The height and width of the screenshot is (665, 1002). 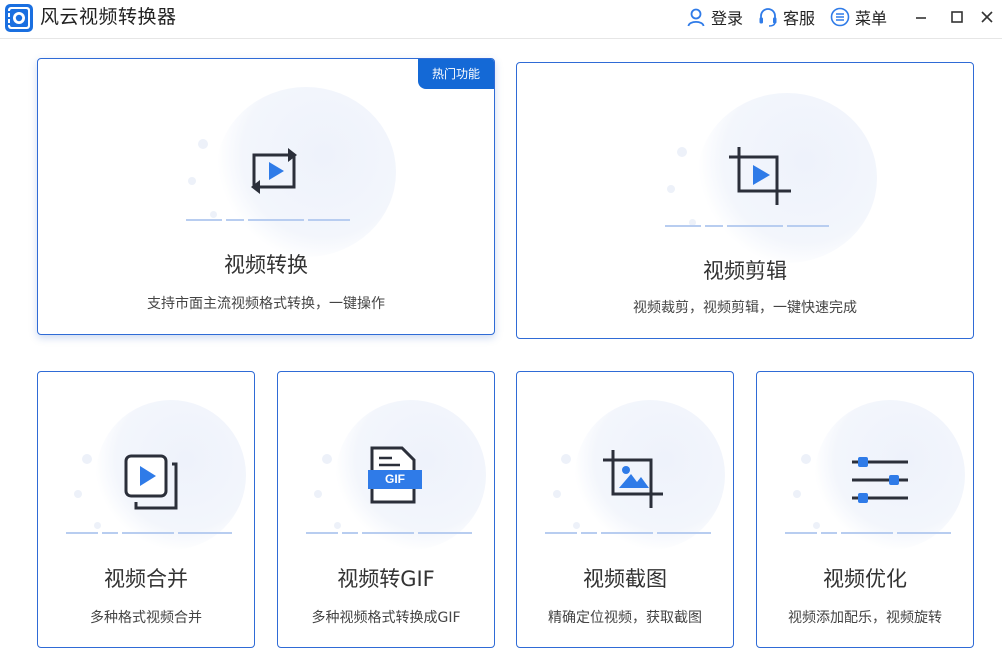 I want to click on app-title: 风云视频转换器, so click(x=108, y=17).